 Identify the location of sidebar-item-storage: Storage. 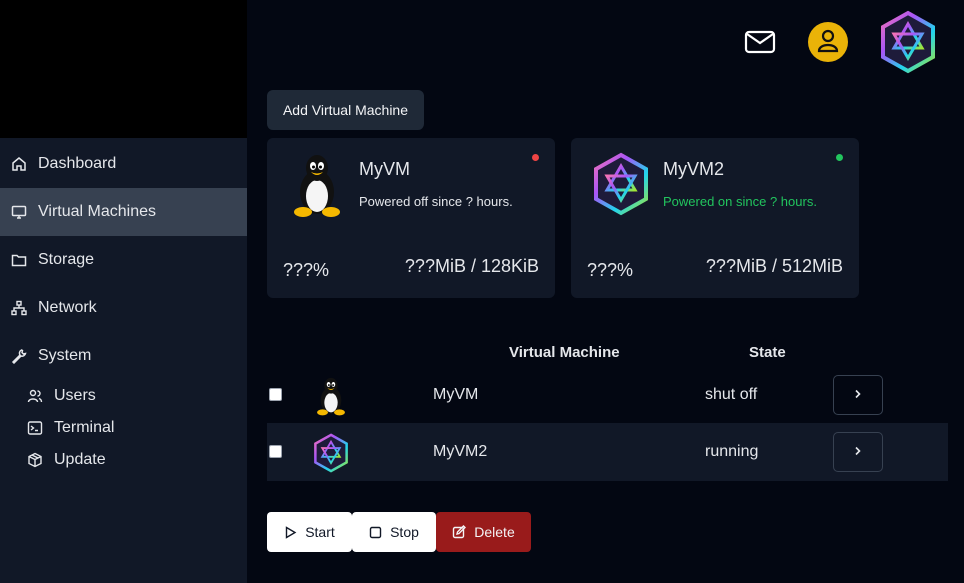
(123, 260).